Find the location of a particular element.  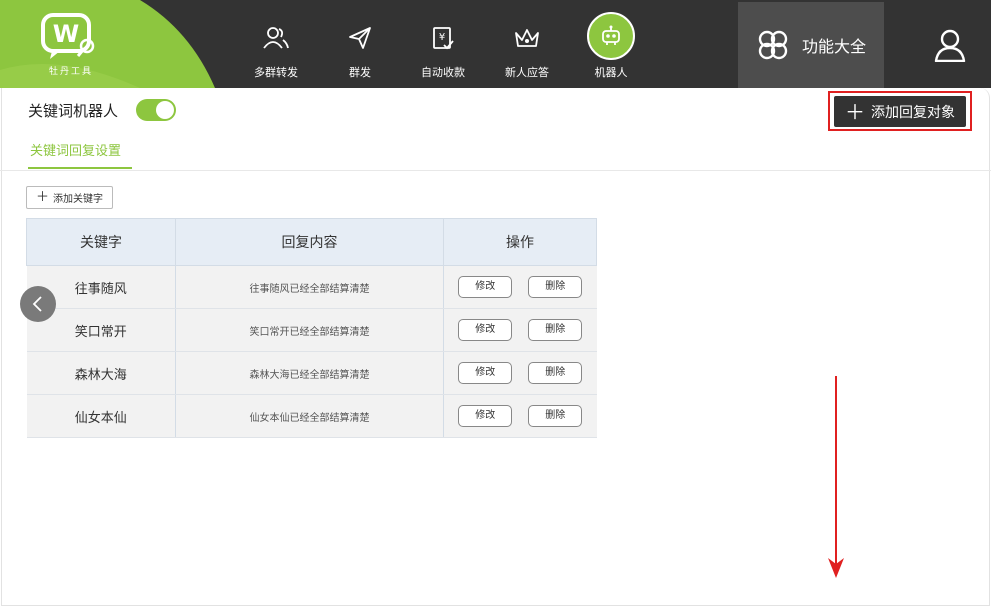

table-header-row: 关键字 回复内容 操作 is located at coordinates (311, 242).